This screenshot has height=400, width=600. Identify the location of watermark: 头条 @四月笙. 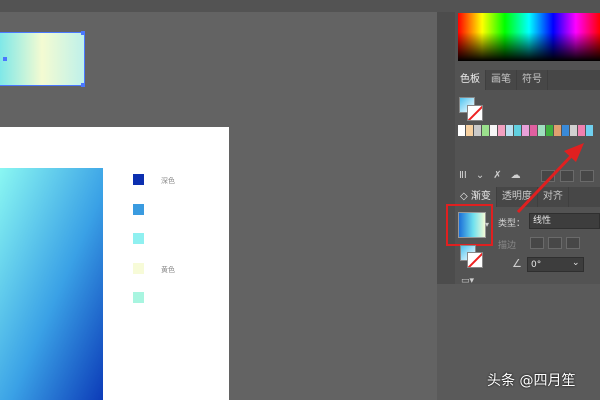
(531, 381).